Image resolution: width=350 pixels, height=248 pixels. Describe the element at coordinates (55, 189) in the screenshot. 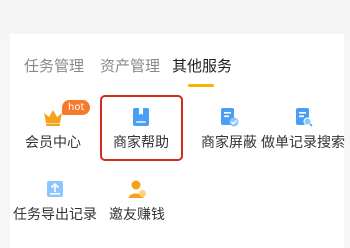

I see `export-doc-icon` at that location.